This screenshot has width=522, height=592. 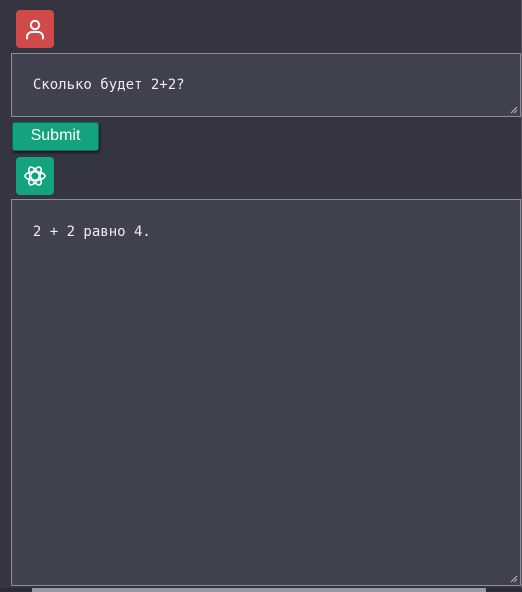 I want to click on horizontal-scrollbar, so click(x=261, y=590).